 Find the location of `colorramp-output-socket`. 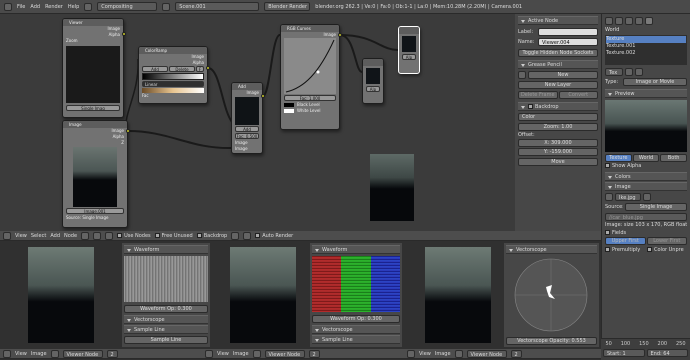

colorramp-output-socket is located at coordinates (208, 68).